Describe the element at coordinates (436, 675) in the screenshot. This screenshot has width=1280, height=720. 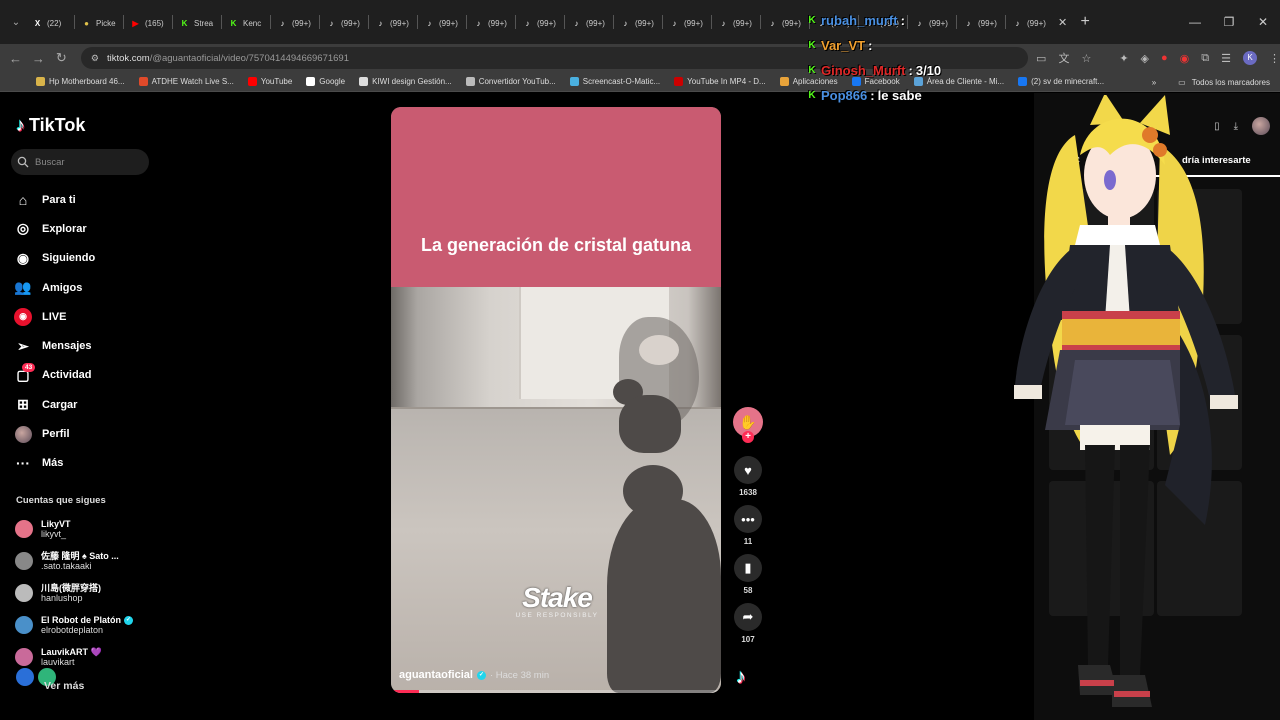
I see `author-handle: aguantaoficial` at that location.